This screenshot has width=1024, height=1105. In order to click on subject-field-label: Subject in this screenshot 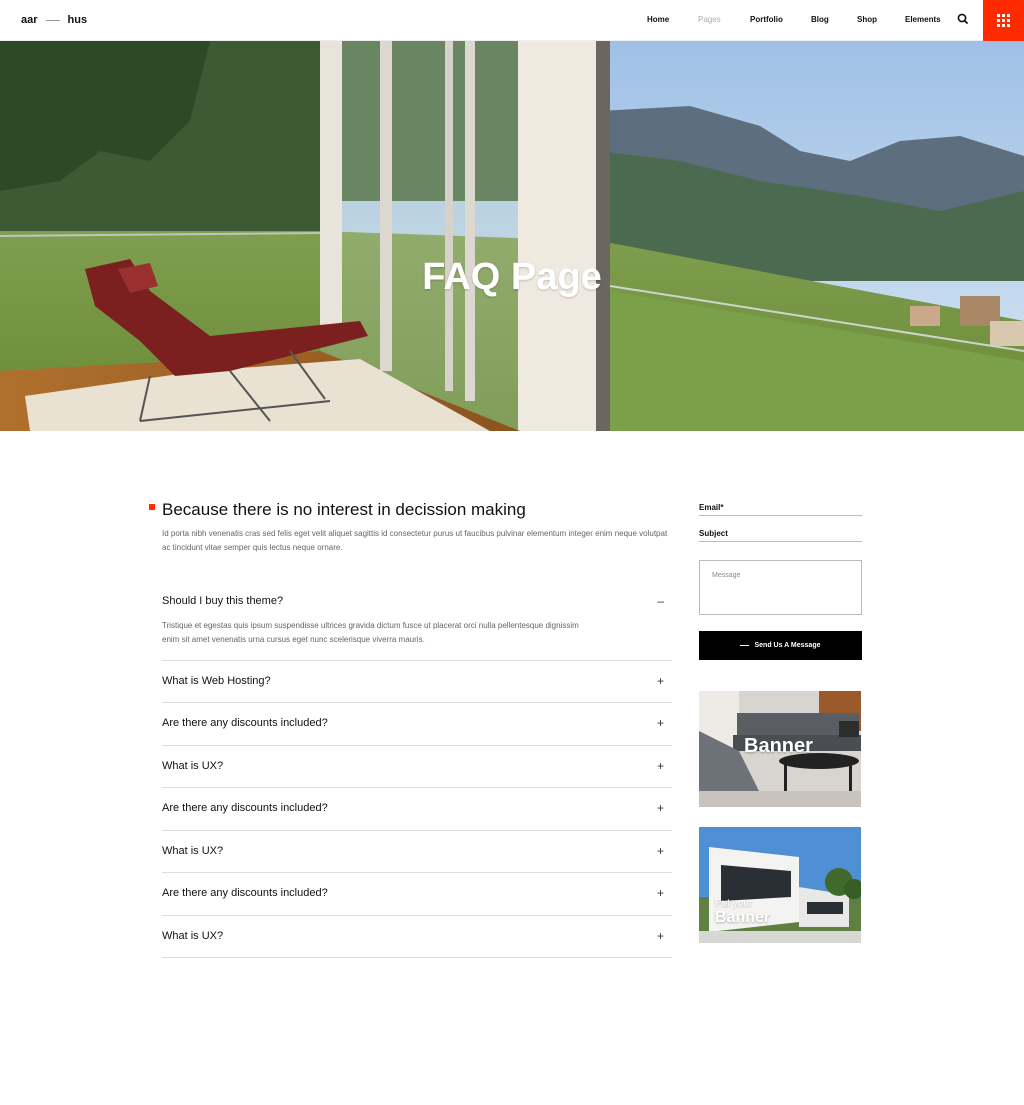, I will do `click(713, 533)`.